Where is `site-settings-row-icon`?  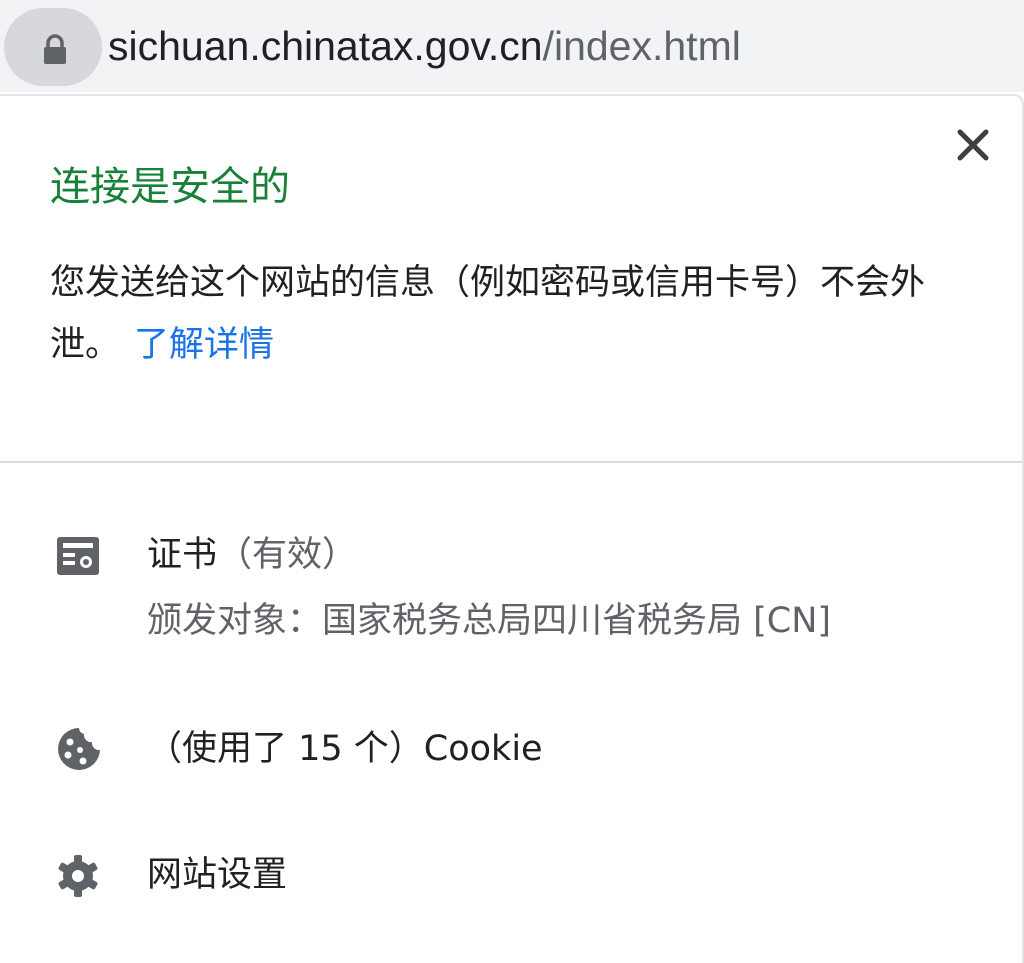 site-settings-row-icon is located at coordinates (78, 878).